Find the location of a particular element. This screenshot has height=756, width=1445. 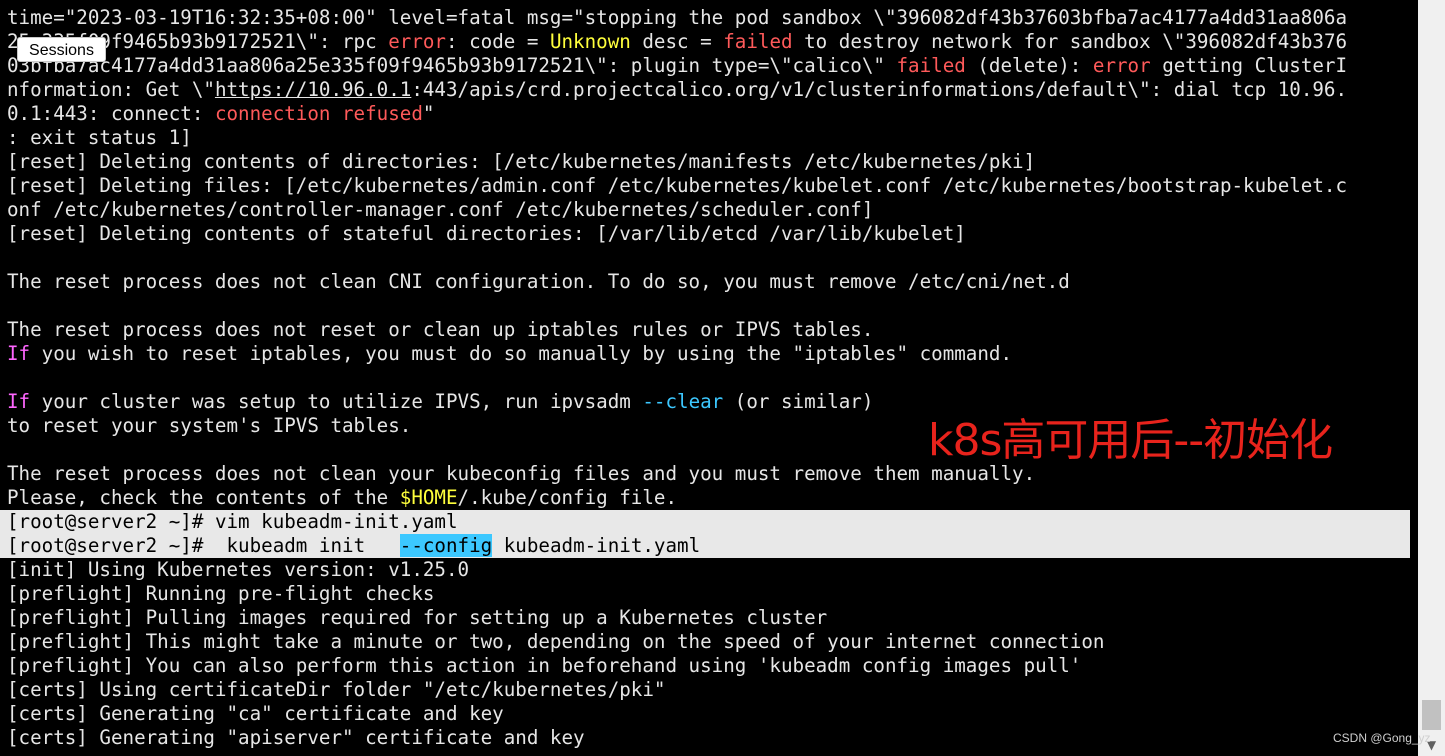

terminal-line: 0.1:443: connect: connection refused" is located at coordinates (712, 114).